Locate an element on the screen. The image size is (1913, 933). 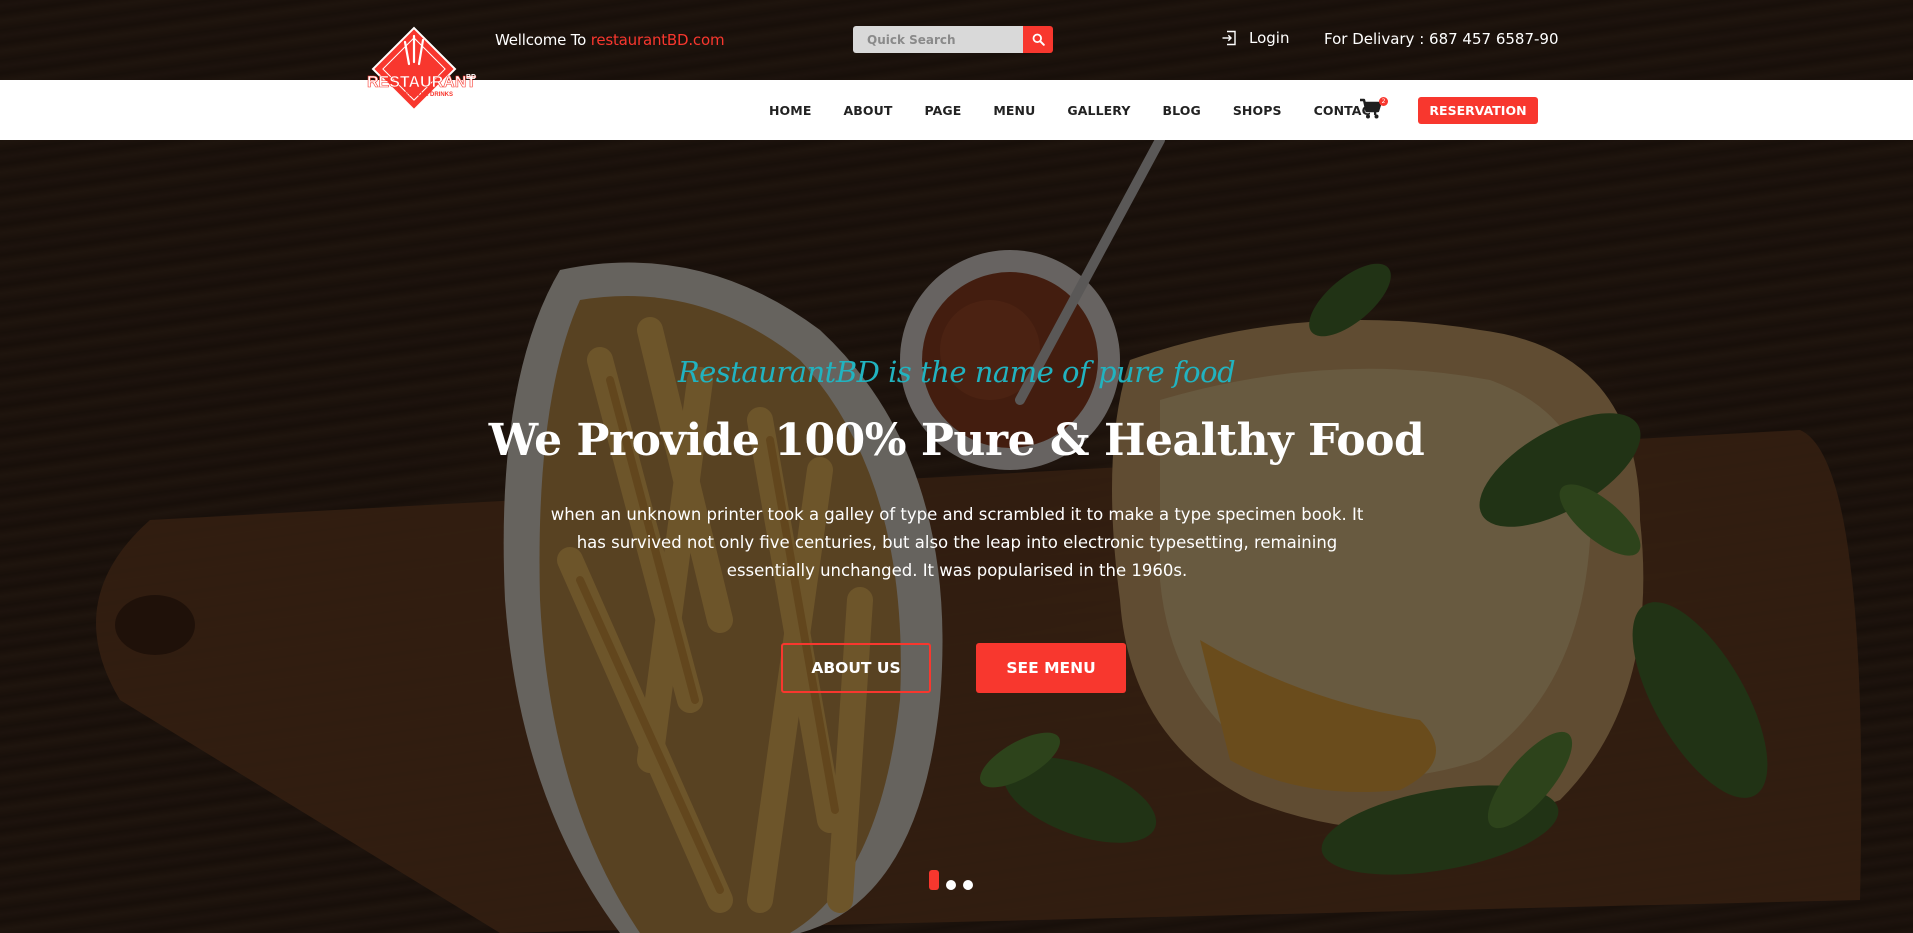
slider-dots is located at coordinates (951, 880).